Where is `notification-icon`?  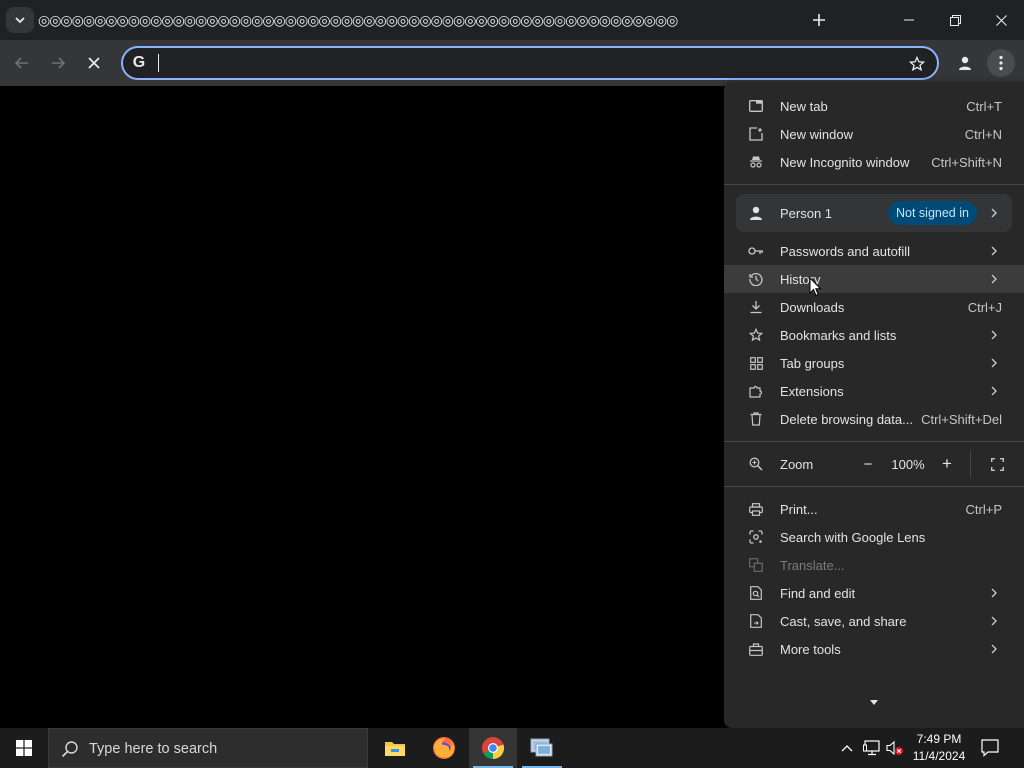
notification-icon is located at coordinates (990, 748).